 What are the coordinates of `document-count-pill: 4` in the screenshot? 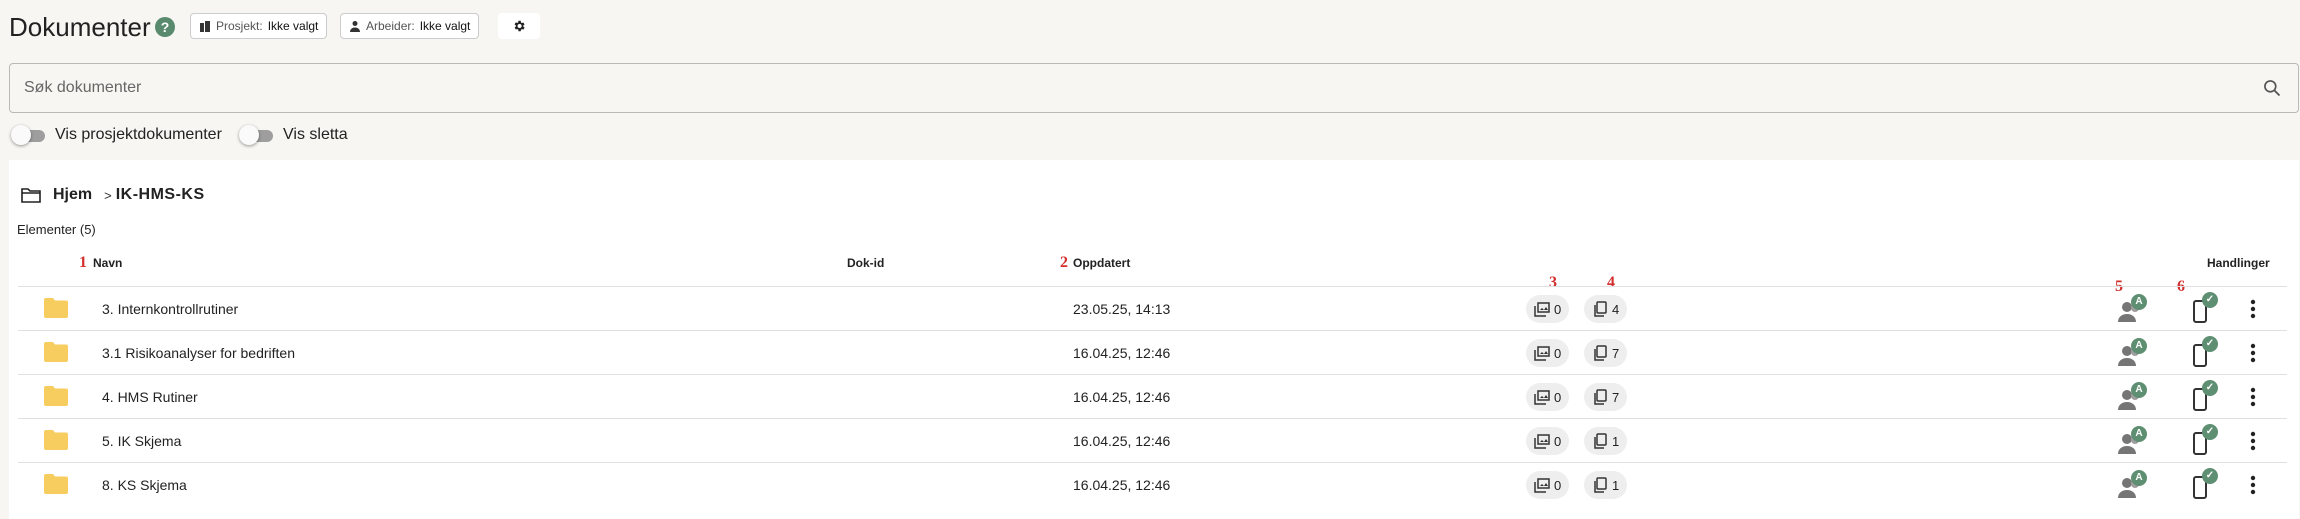 It's located at (1606, 309).